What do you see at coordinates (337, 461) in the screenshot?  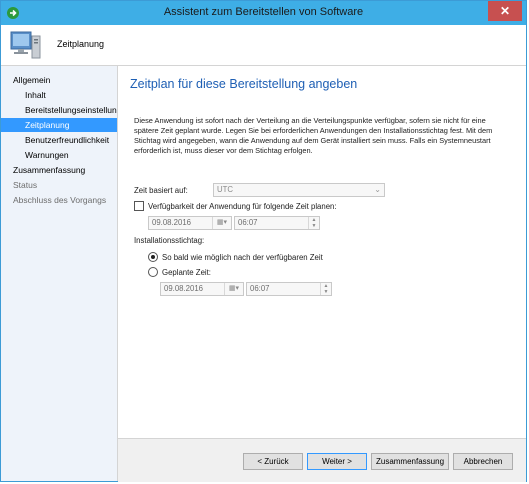 I see `next-button: Weiter >` at bounding box center [337, 461].